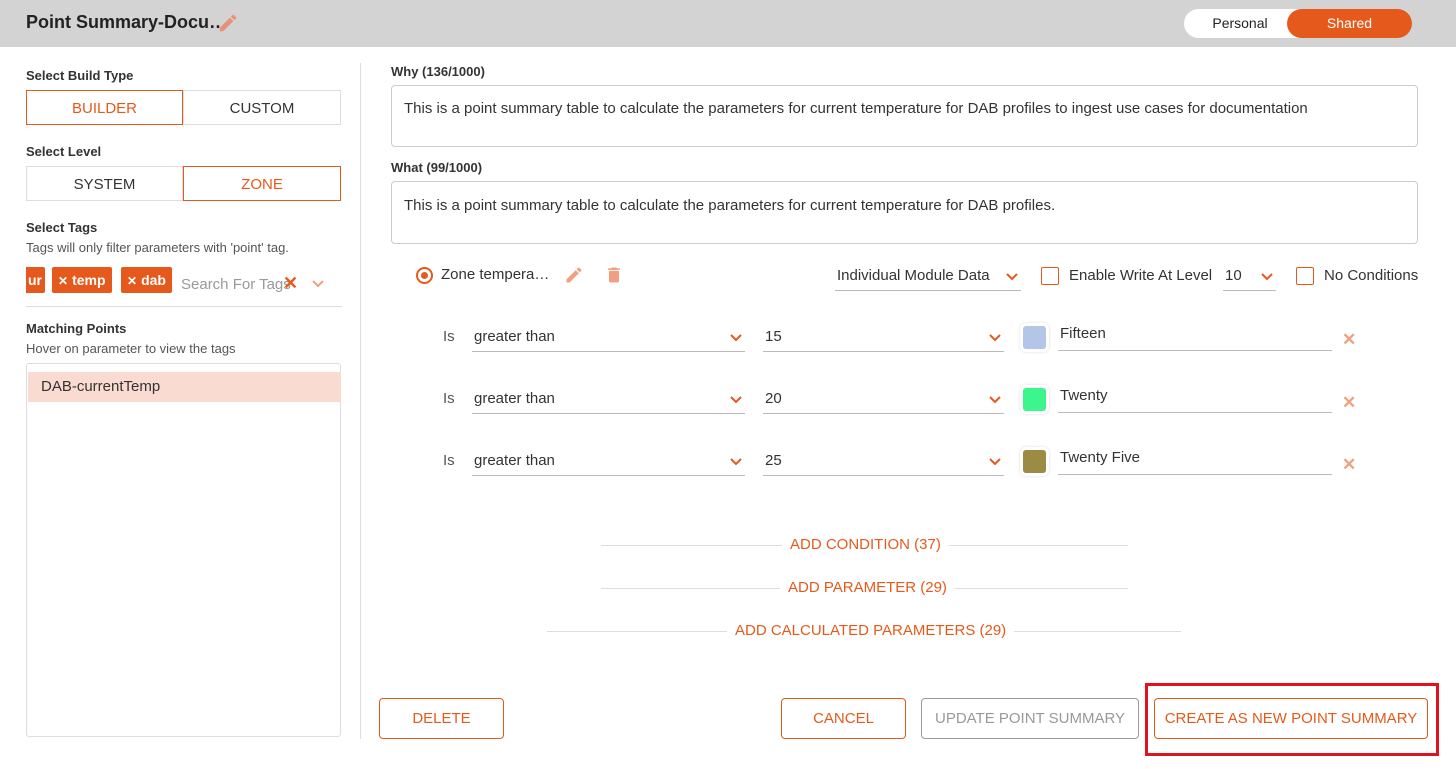  Describe the element at coordinates (1233, 275) in the screenshot. I see `write-level-value: 10` at that location.